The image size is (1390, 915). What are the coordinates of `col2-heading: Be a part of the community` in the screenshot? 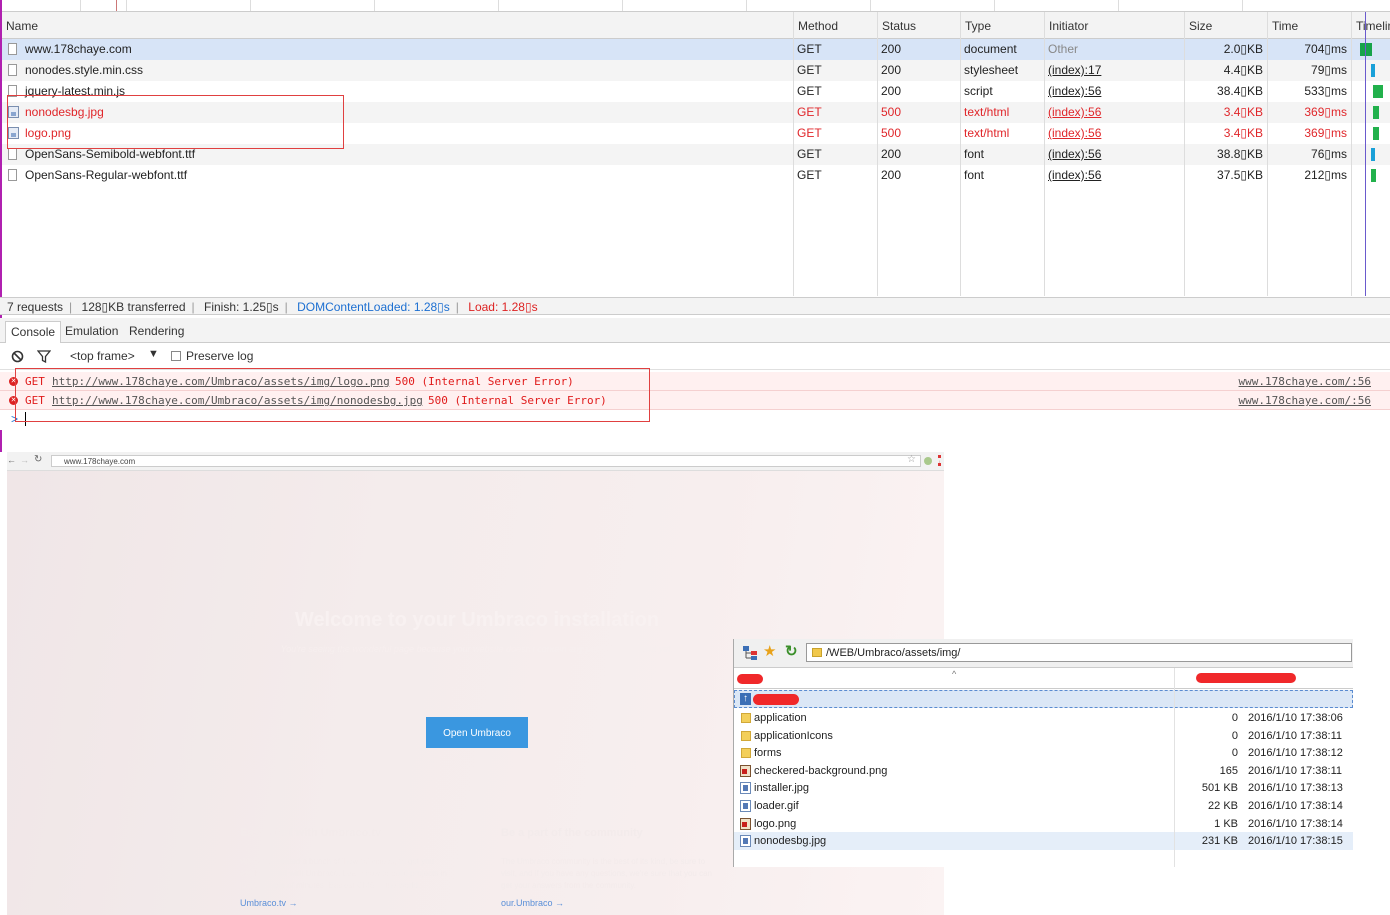 It's located at (572, 833).